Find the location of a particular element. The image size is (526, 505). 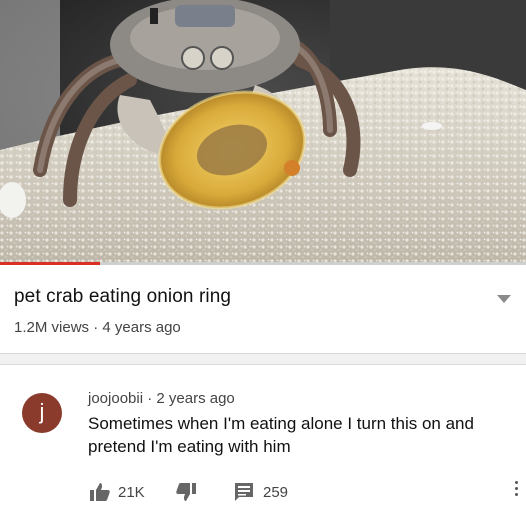

like-button: 21K is located at coordinates (117, 492).